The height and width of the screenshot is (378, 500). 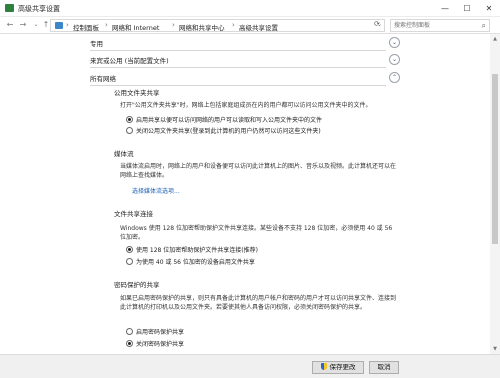 I want to click on option-label: 启用共享以便可以访问网络的用户可以读取和写入公用文件夹中的文件, so click(x=229, y=120).